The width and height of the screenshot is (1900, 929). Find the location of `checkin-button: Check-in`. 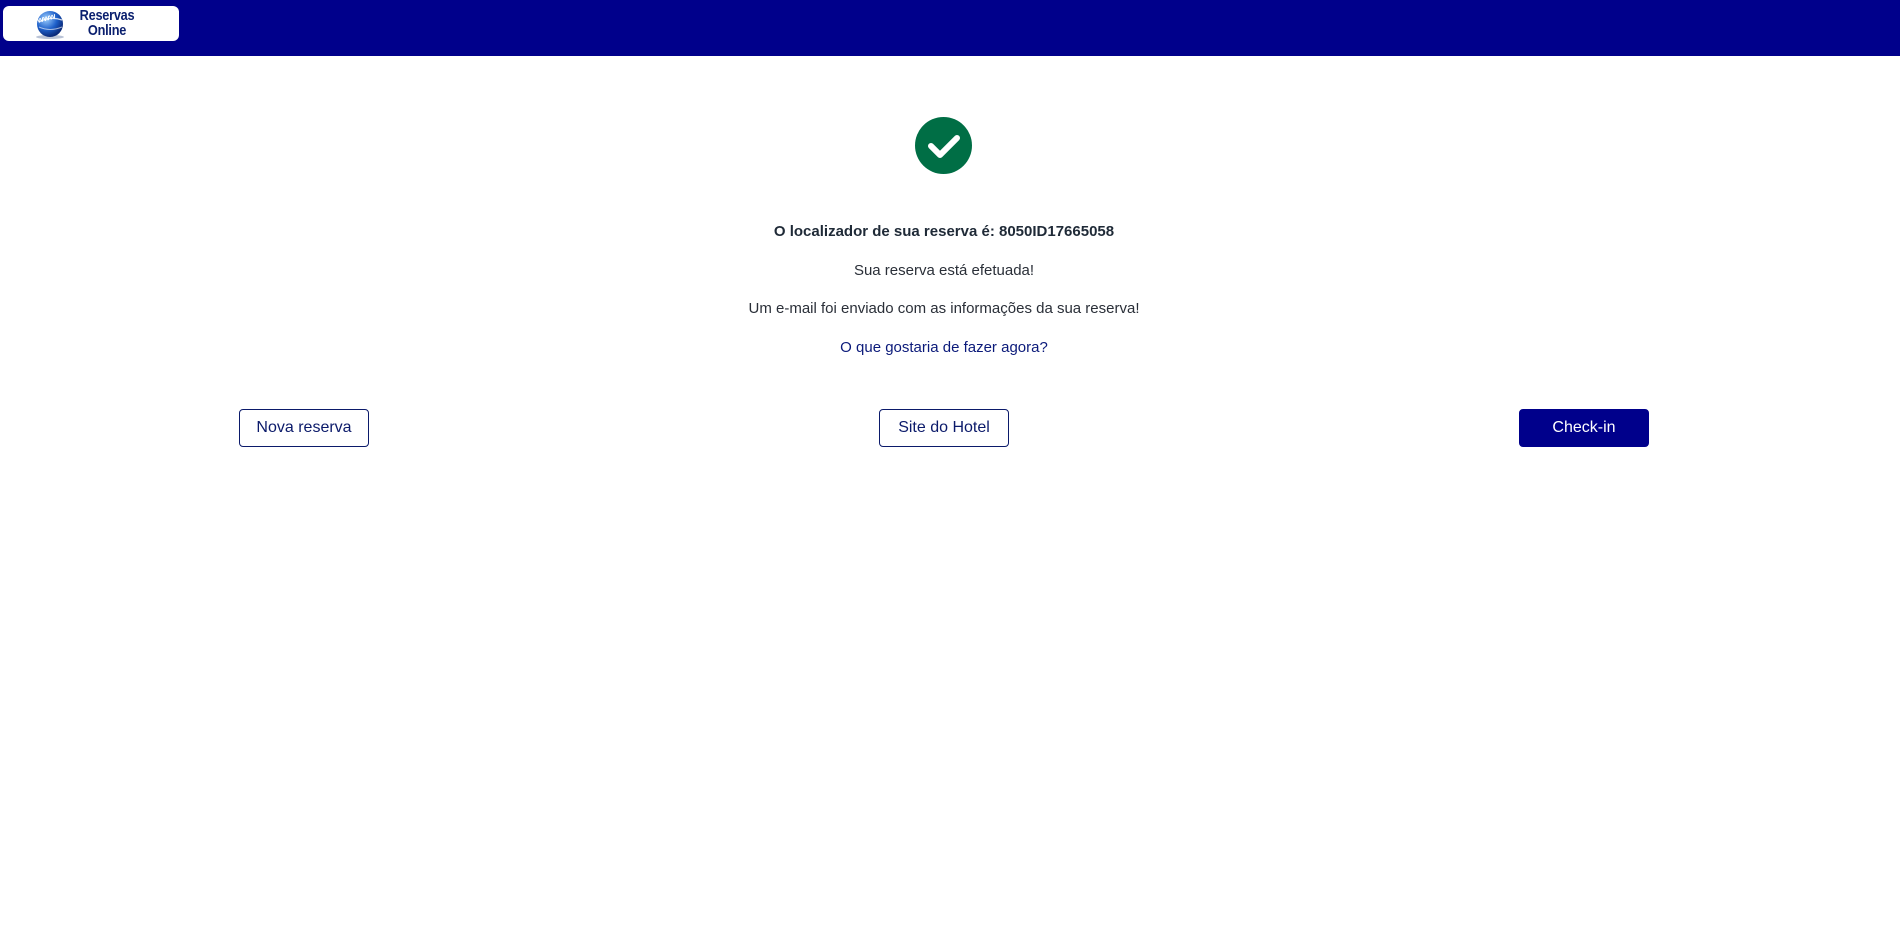

checkin-button: Check-in is located at coordinates (1584, 428).